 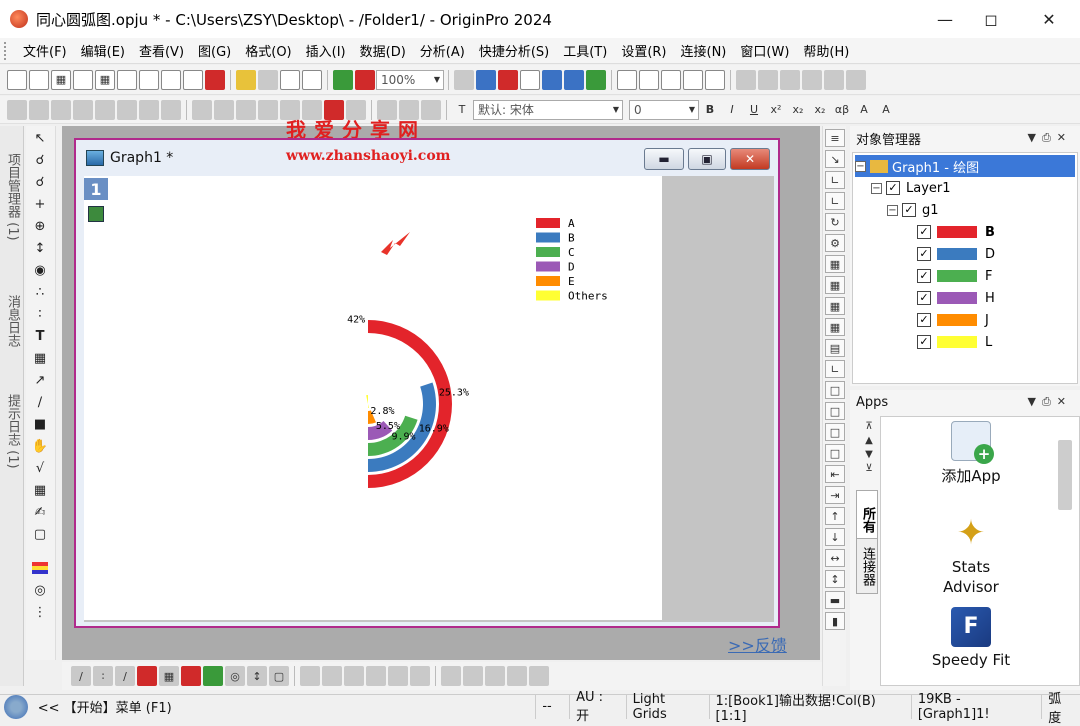 What do you see at coordinates (169, 676) in the screenshot?
I see `multi-panel-icon: ▦` at bounding box center [169, 676].